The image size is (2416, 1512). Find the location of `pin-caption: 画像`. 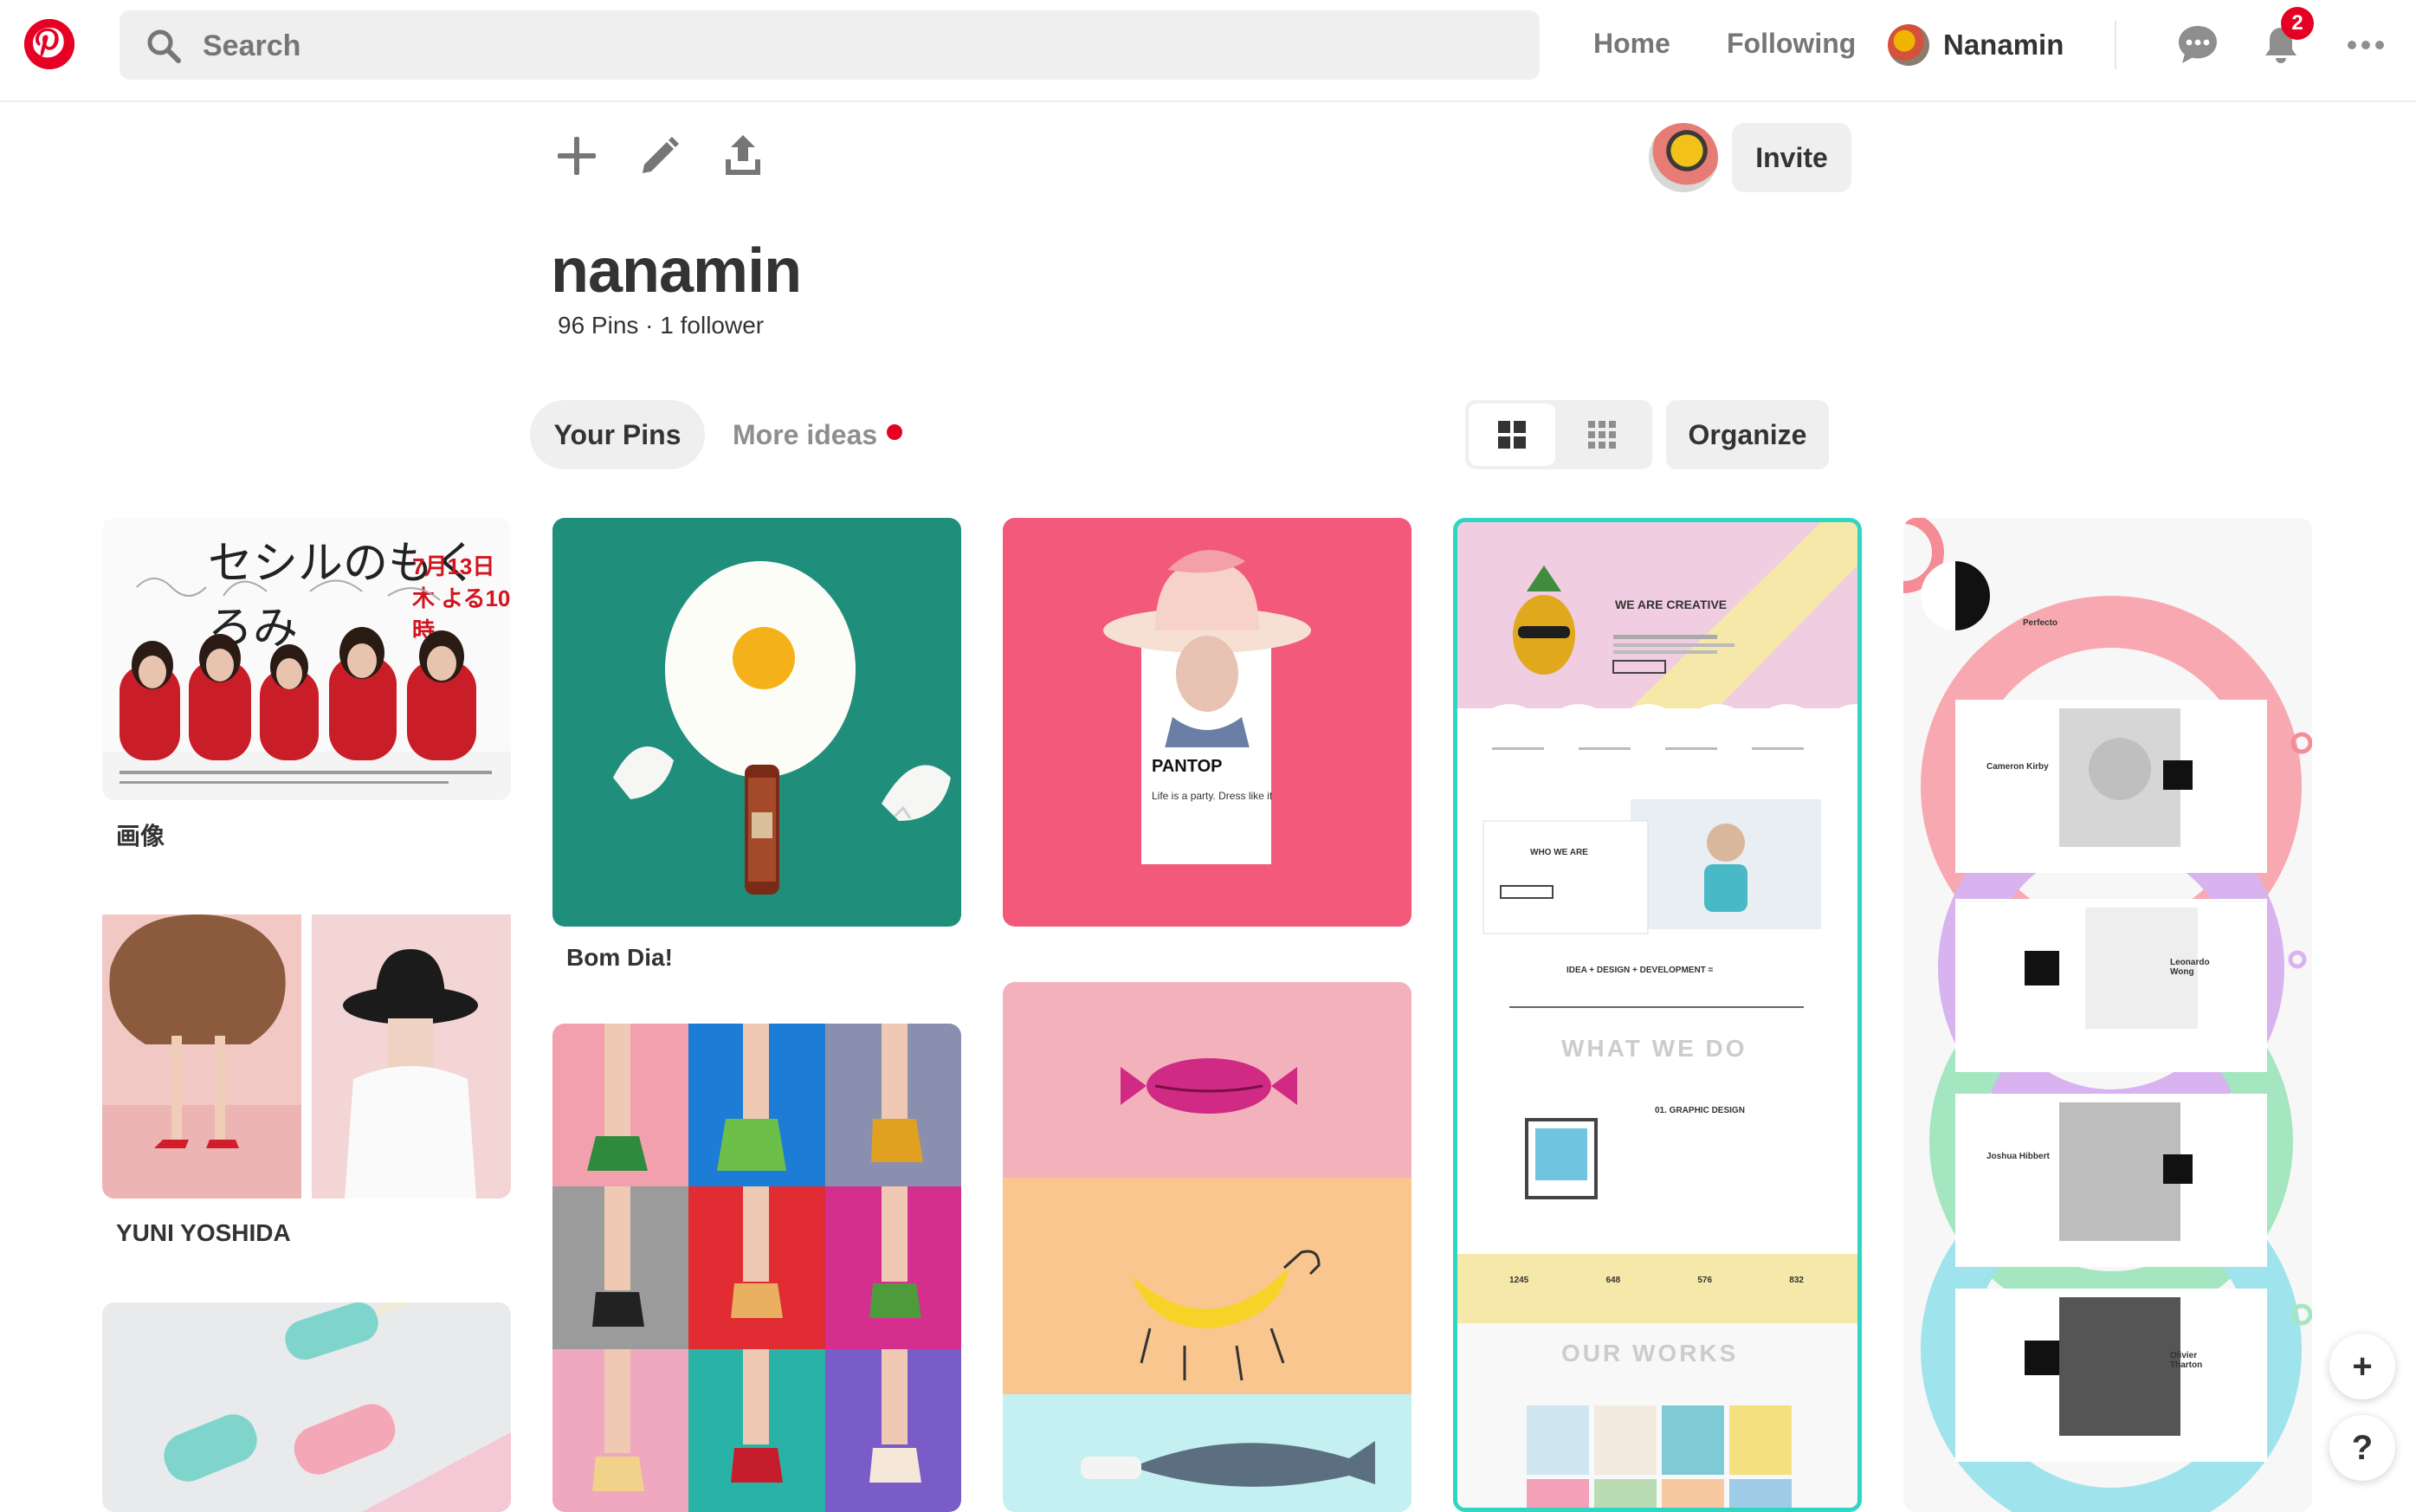

pin-caption: 画像 is located at coordinates (140, 834).